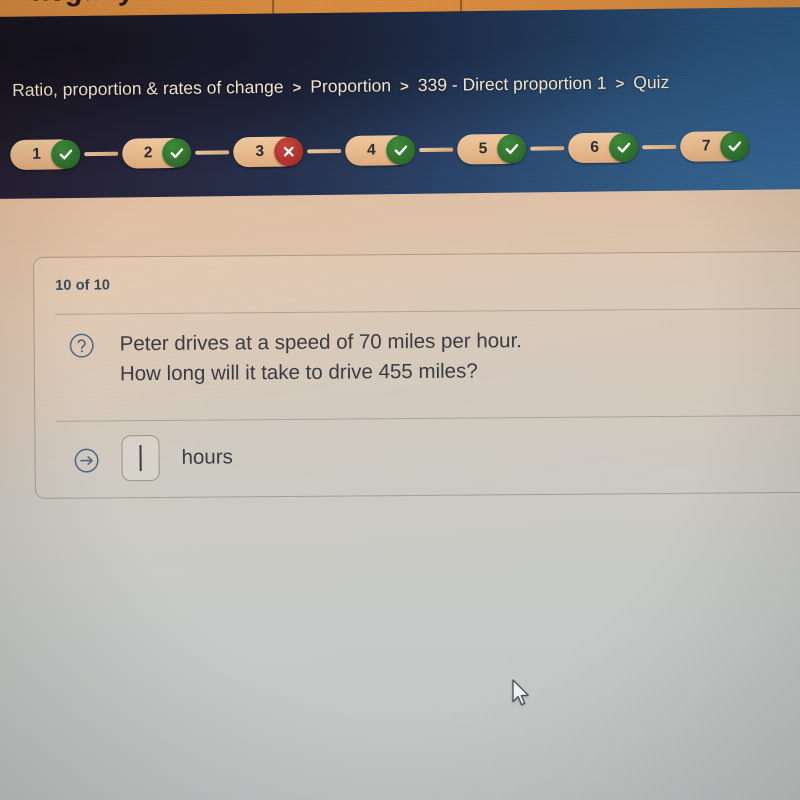 The image size is (800, 800). Describe the element at coordinates (483, 149) in the screenshot. I see `progress-pill-number: 5` at that location.